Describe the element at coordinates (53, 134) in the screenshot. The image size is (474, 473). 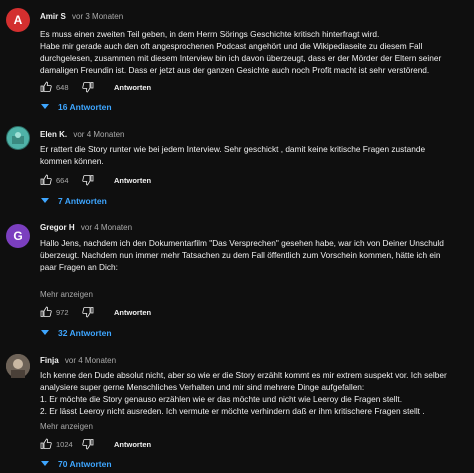
I see `author-name: Elen K.` at that location.